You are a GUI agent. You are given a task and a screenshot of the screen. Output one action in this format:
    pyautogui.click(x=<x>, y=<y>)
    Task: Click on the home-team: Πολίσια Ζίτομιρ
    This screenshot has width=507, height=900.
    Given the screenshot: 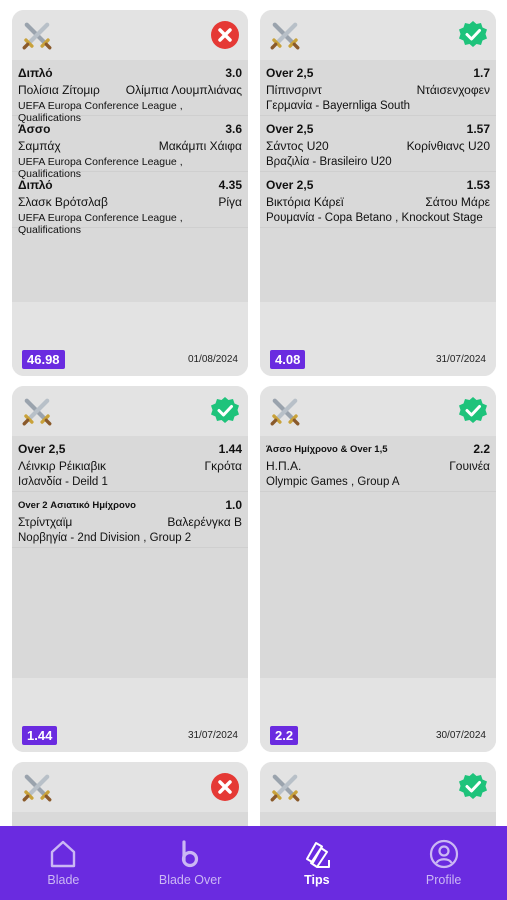 What is the action you would take?
    pyautogui.click(x=59, y=90)
    